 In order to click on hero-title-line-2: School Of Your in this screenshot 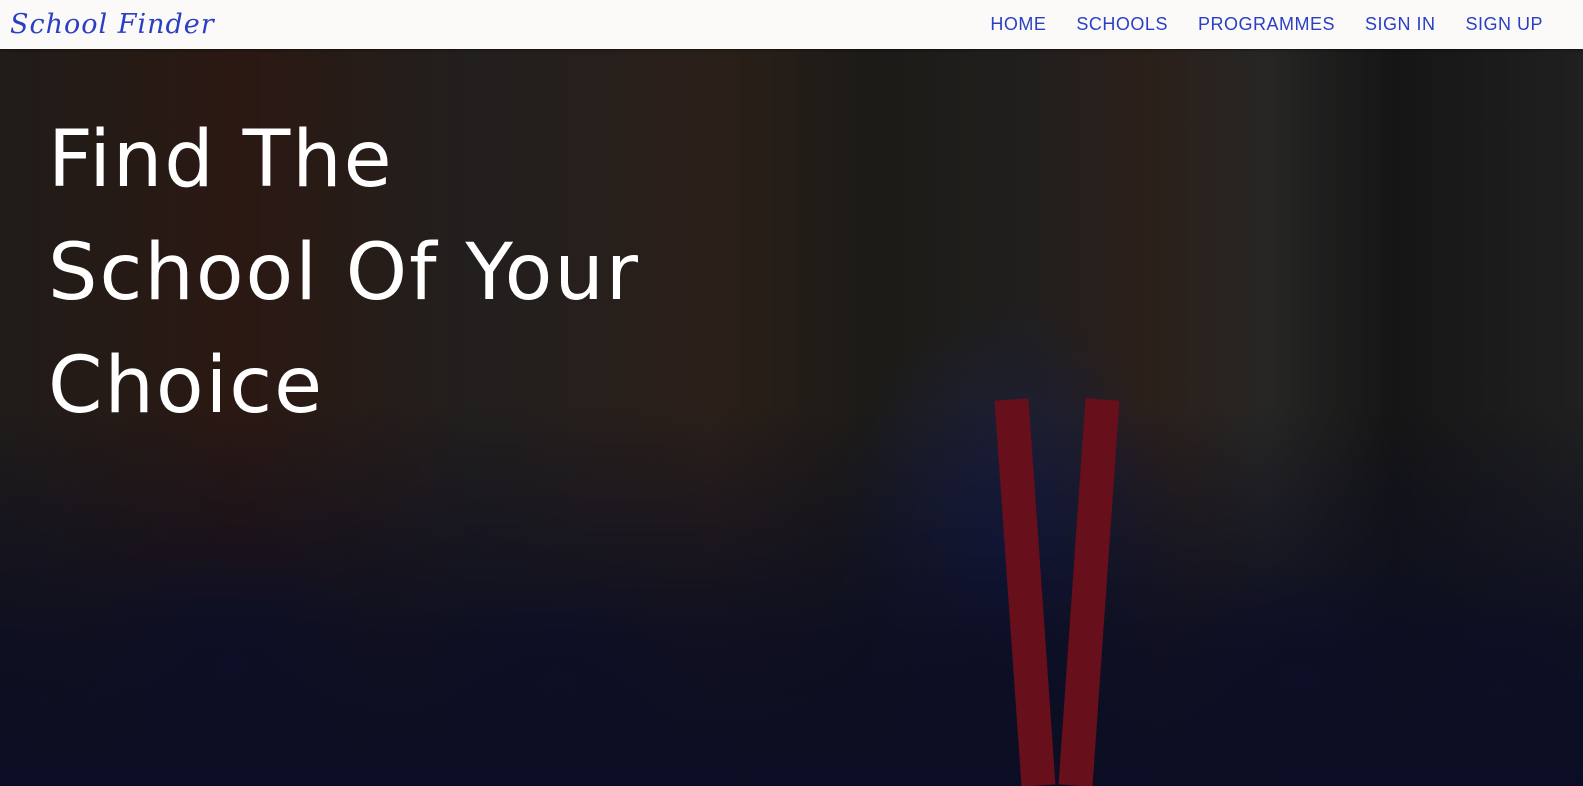, I will do `click(344, 273)`.